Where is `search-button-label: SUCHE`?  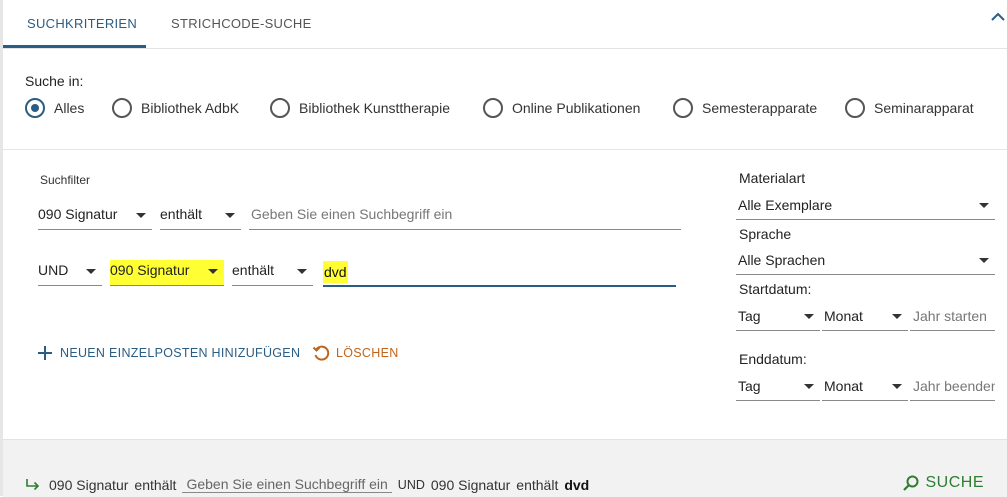 search-button-label: SUCHE is located at coordinates (954, 482).